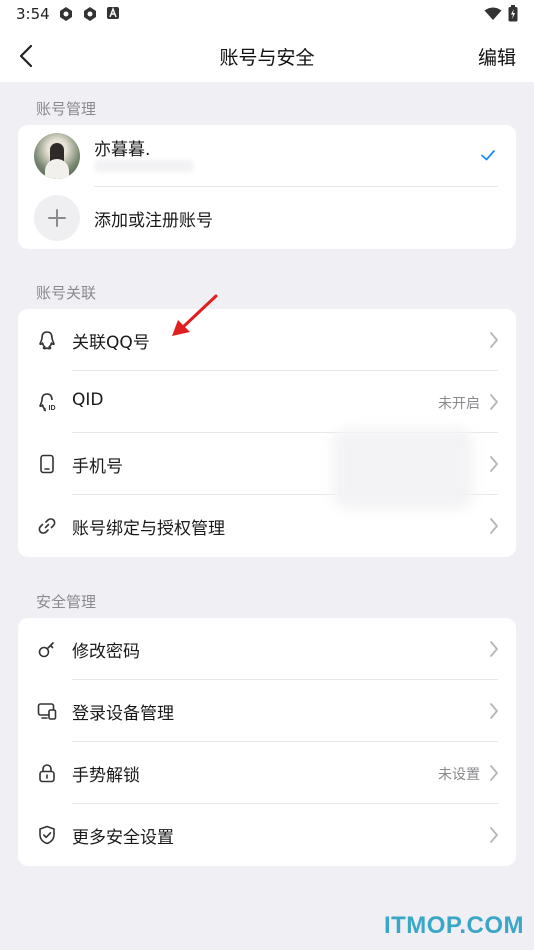 The image size is (534, 950). I want to click on page-title: 账号与安全, so click(267, 58).